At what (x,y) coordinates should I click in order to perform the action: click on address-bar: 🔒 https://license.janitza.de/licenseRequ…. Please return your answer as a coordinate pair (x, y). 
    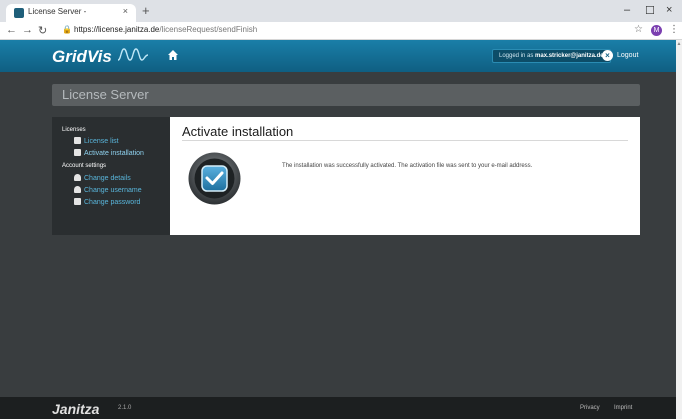
    Looking at the image, I should click on (356, 31).